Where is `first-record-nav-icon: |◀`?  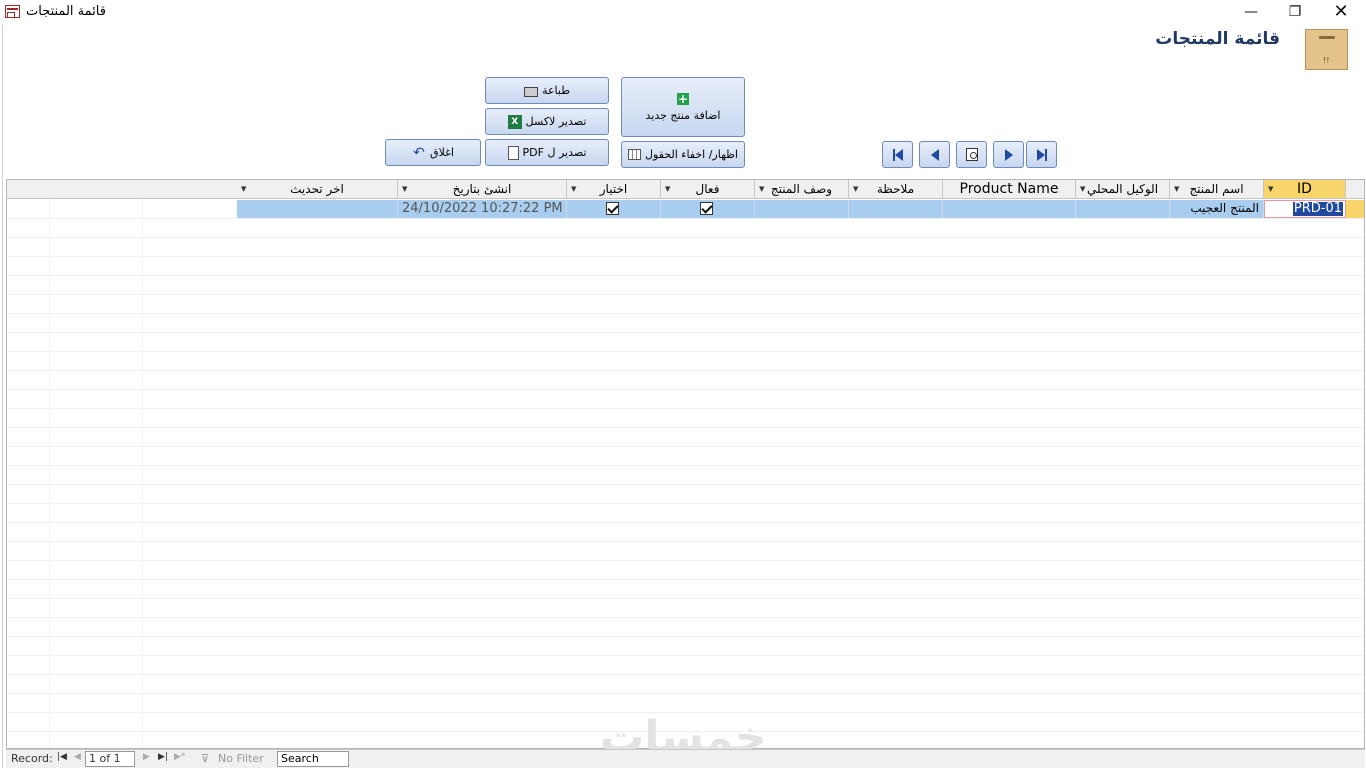 first-record-nav-icon: |◀ is located at coordinates (62, 757).